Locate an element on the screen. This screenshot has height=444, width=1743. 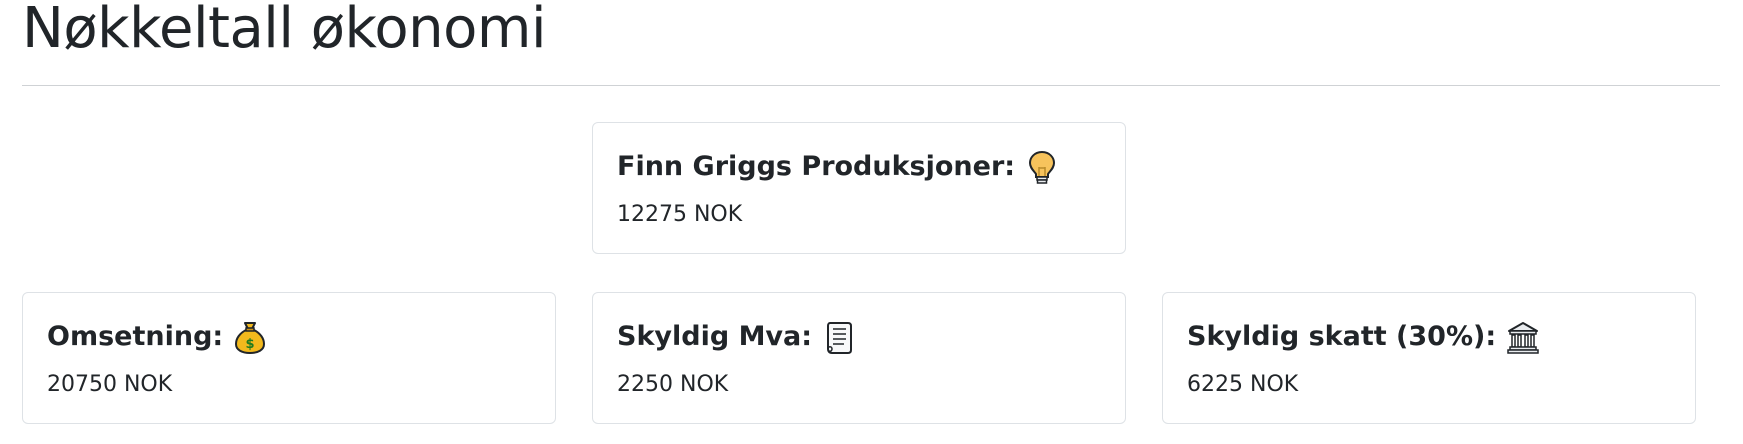
company-card: Finn Griggs Produksjoner: 12275 NOK is located at coordinates (859, 188).